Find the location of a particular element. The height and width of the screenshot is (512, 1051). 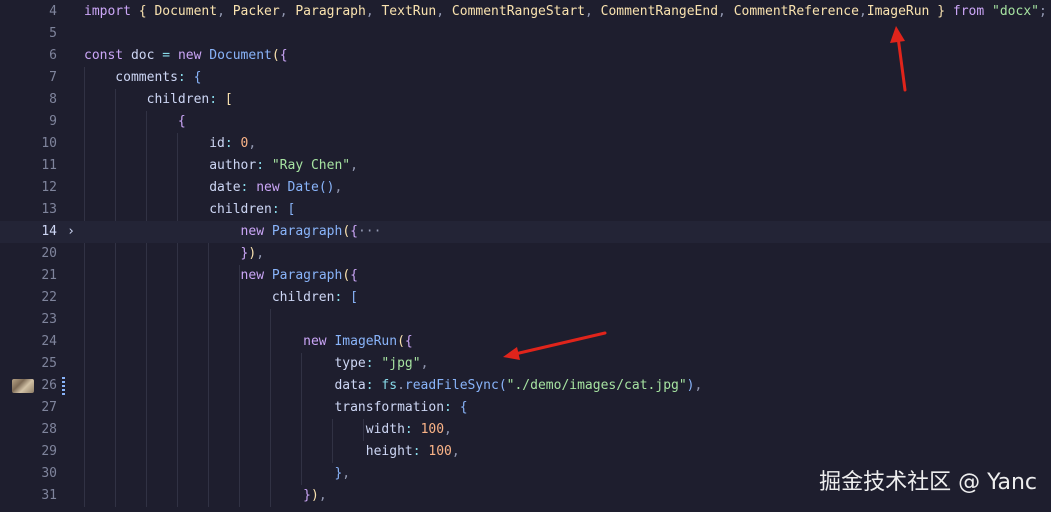

code-line: 14 › new Paragraph({··· is located at coordinates (525, 232).